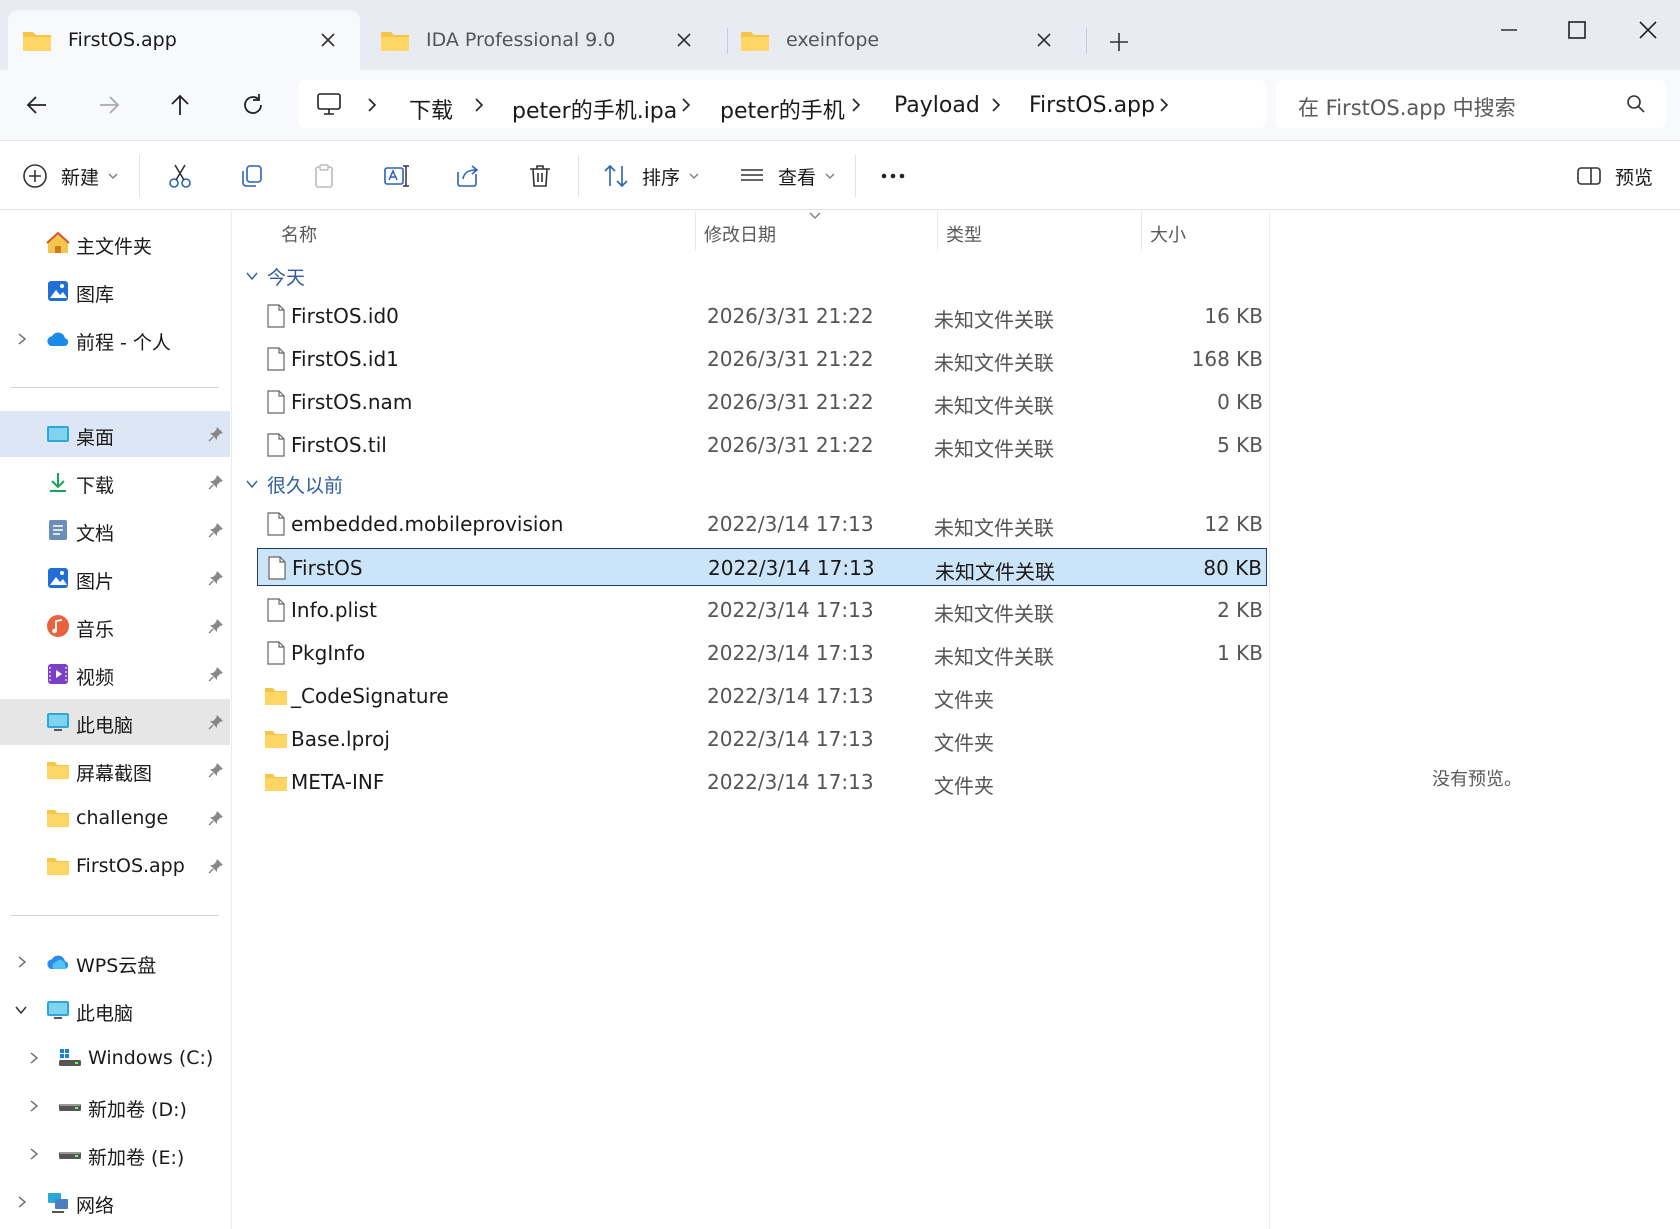 The height and width of the screenshot is (1229, 1680). I want to click on breadcrumb-downloads: 下载, so click(431, 109).